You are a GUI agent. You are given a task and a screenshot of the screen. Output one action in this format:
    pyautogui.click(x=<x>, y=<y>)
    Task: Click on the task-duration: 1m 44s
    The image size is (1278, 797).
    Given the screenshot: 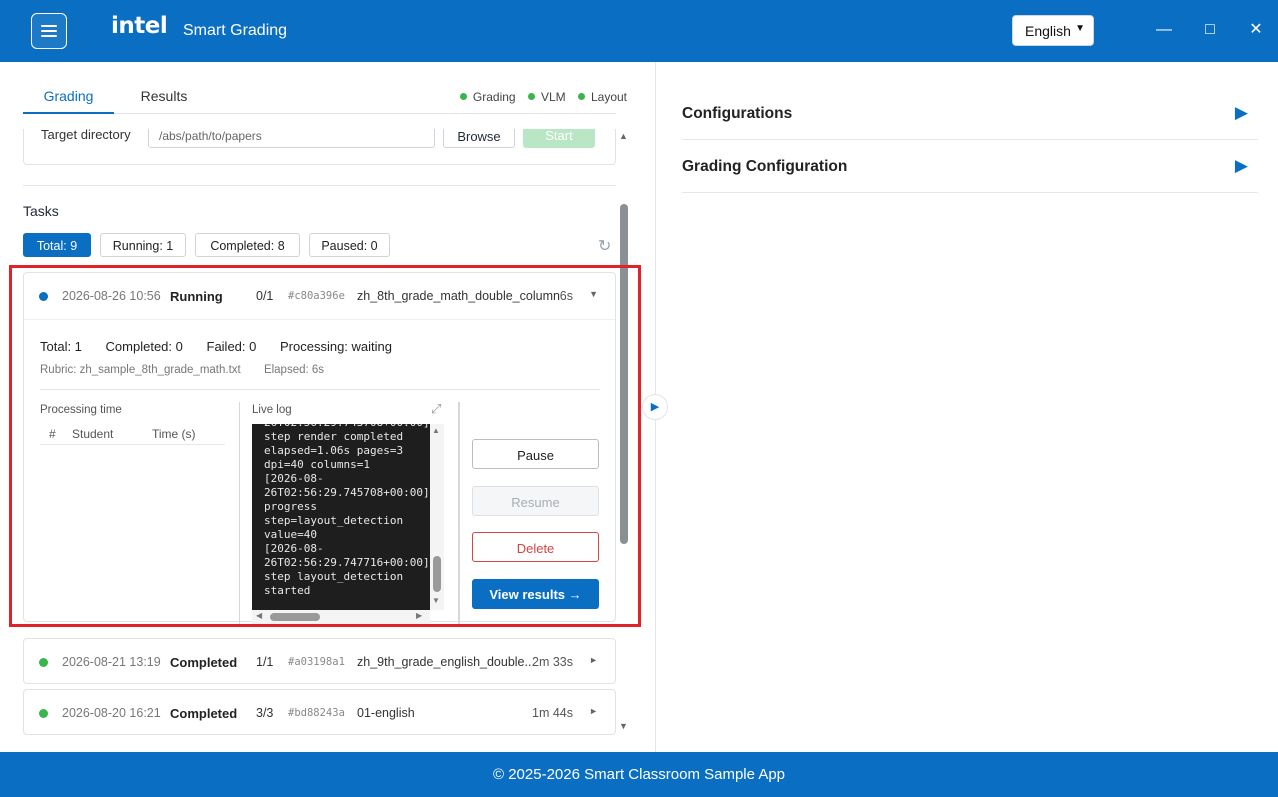 What is the action you would take?
    pyautogui.click(x=552, y=713)
    